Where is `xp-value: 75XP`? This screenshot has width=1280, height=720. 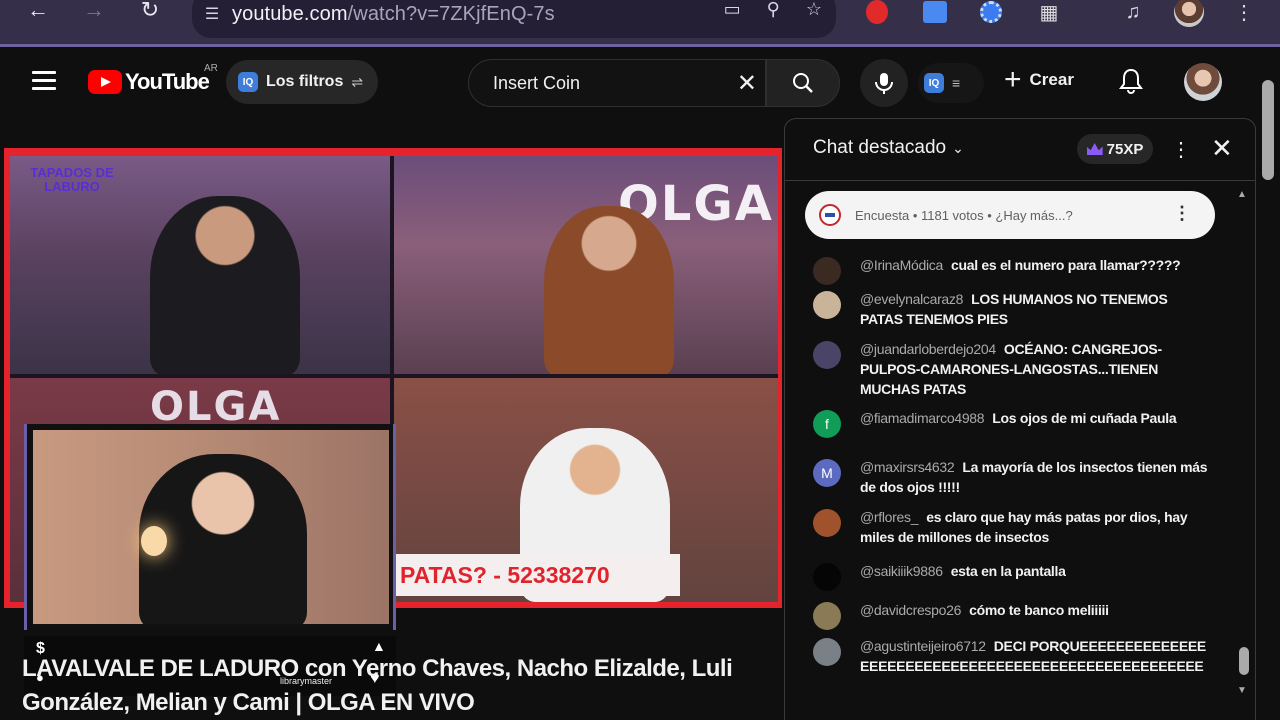 xp-value: 75XP is located at coordinates (1125, 149).